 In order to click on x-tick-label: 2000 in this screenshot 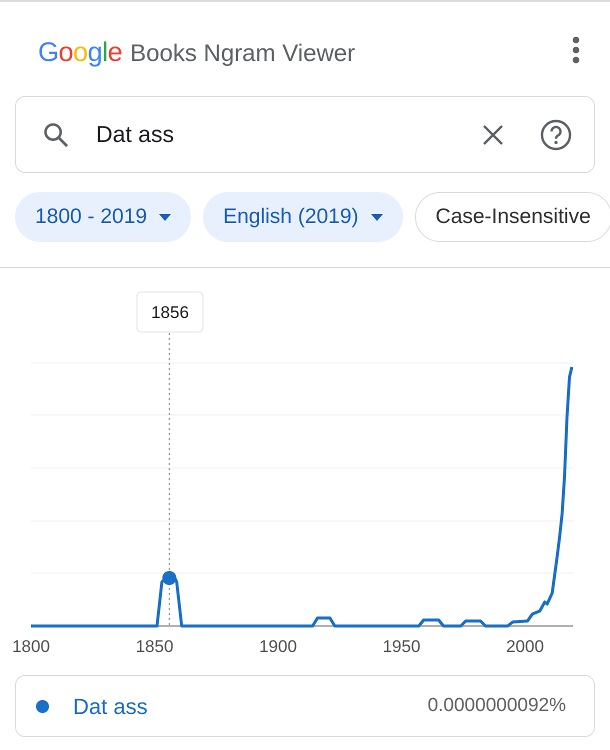, I will do `click(525, 646)`.